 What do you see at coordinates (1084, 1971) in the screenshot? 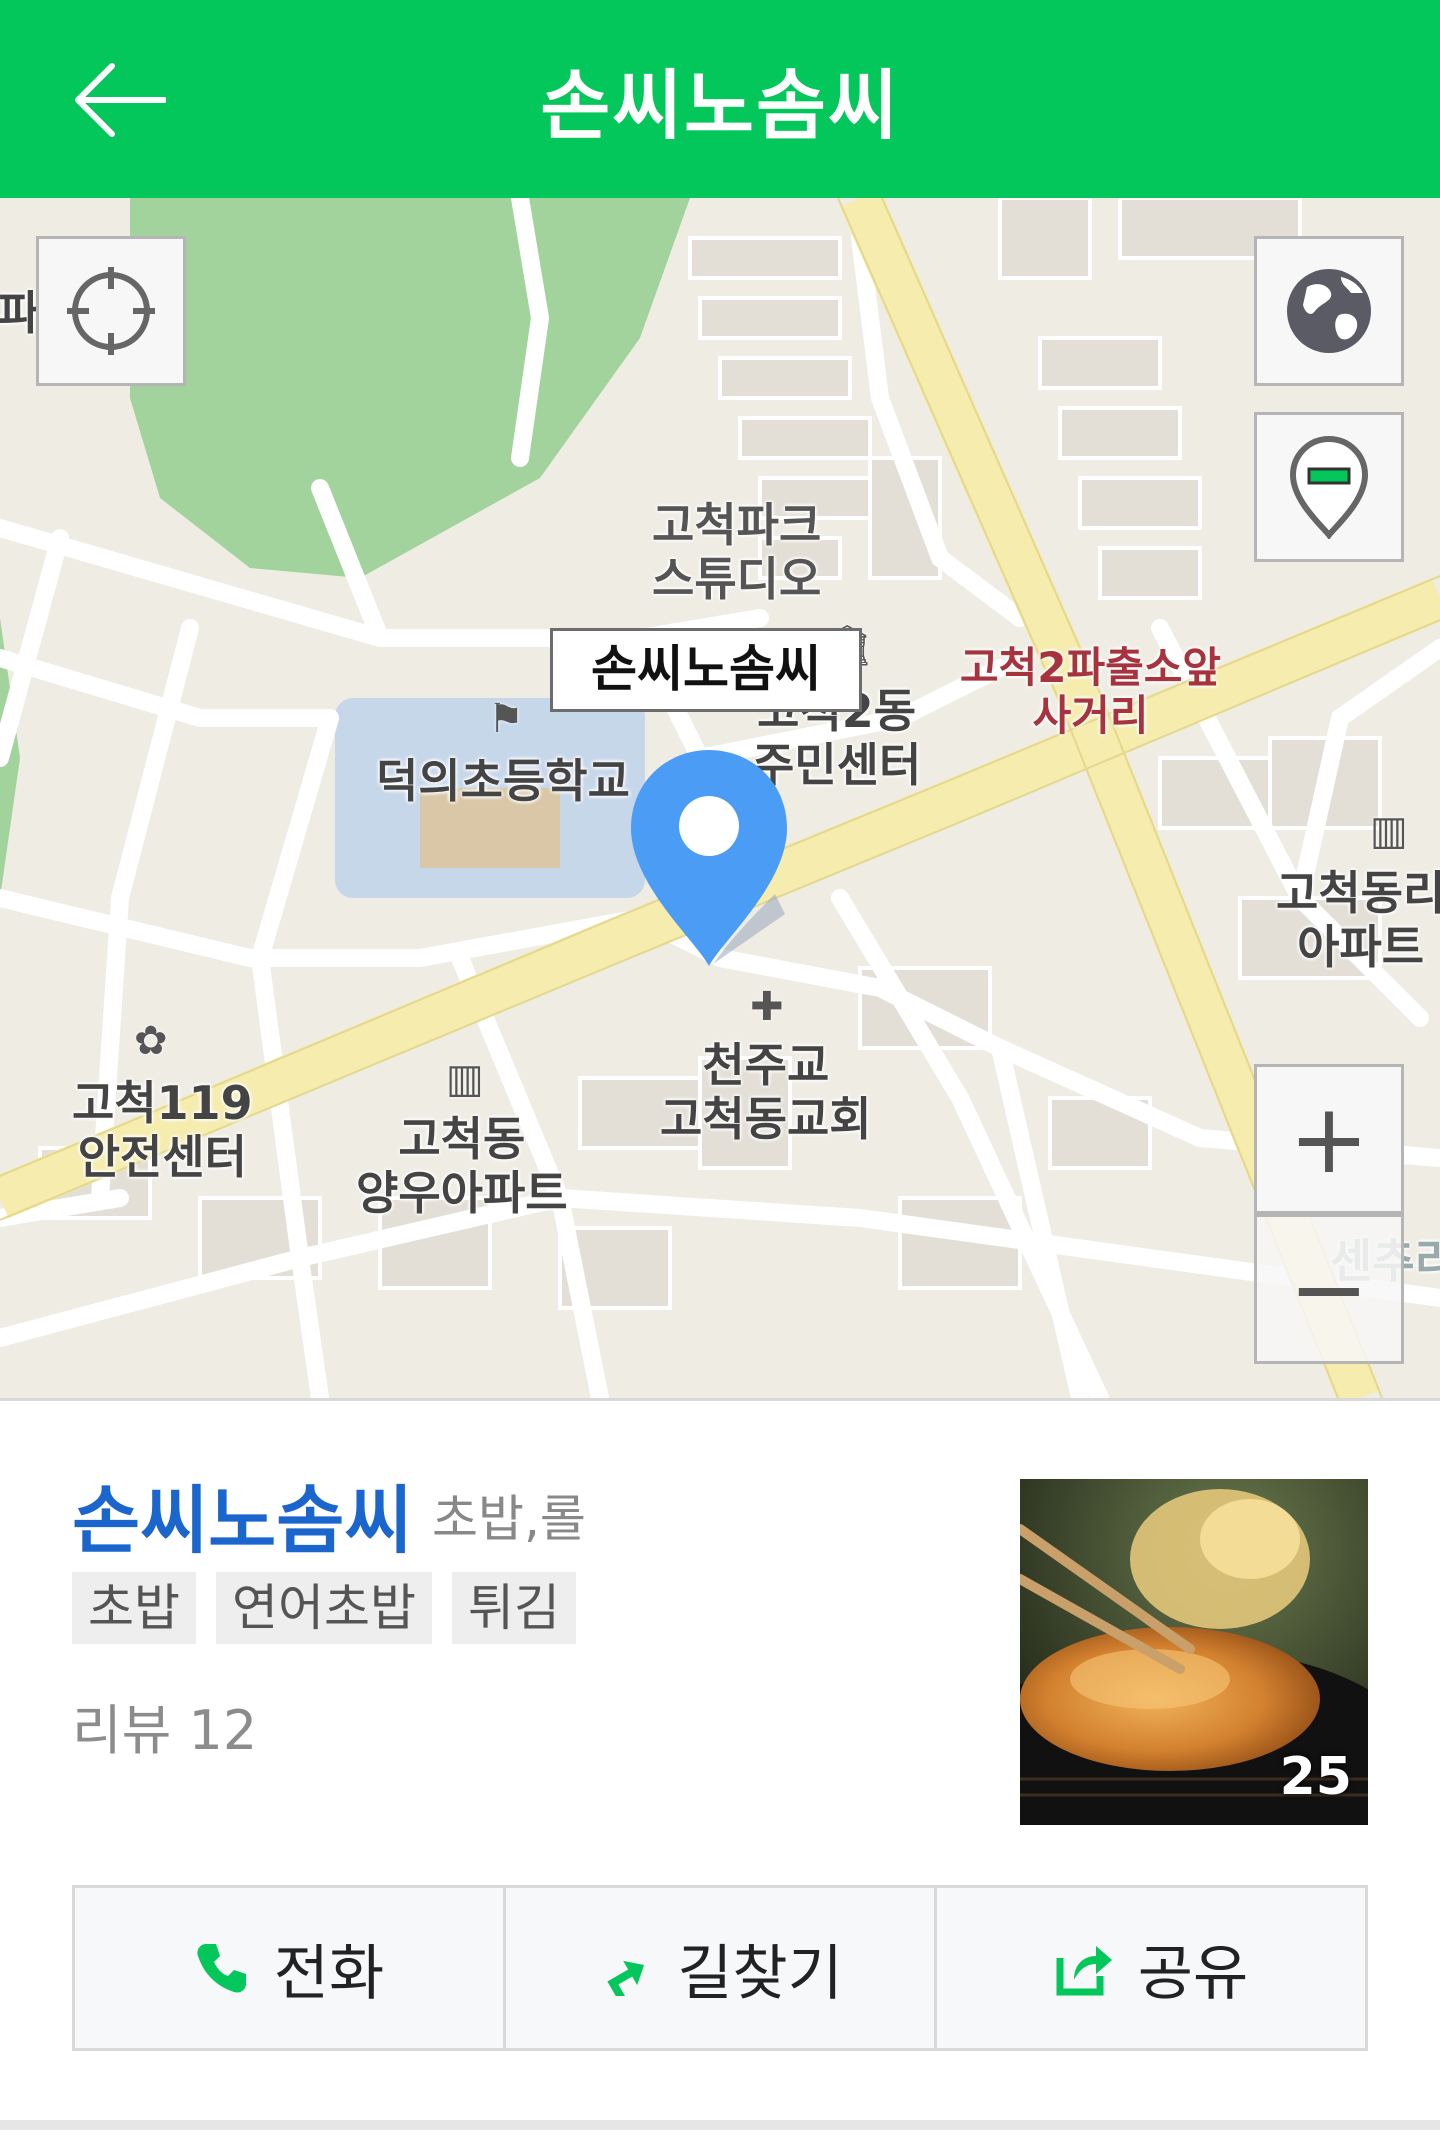
I see `share-icon` at bounding box center [1084, 1971].